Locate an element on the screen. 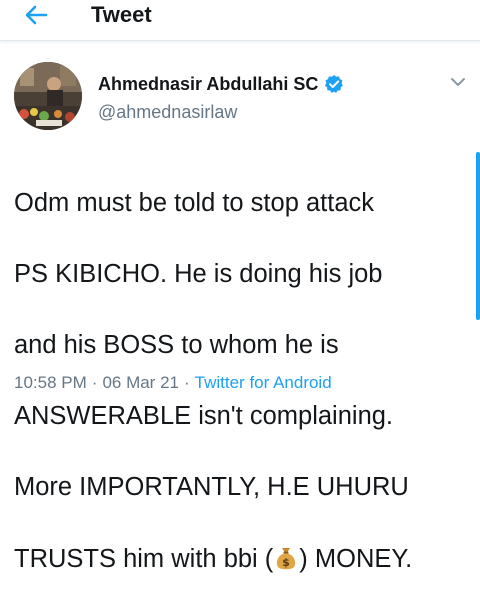 The image size is (480, 613). arrow-left-icon is located at coordinates (36, 15).